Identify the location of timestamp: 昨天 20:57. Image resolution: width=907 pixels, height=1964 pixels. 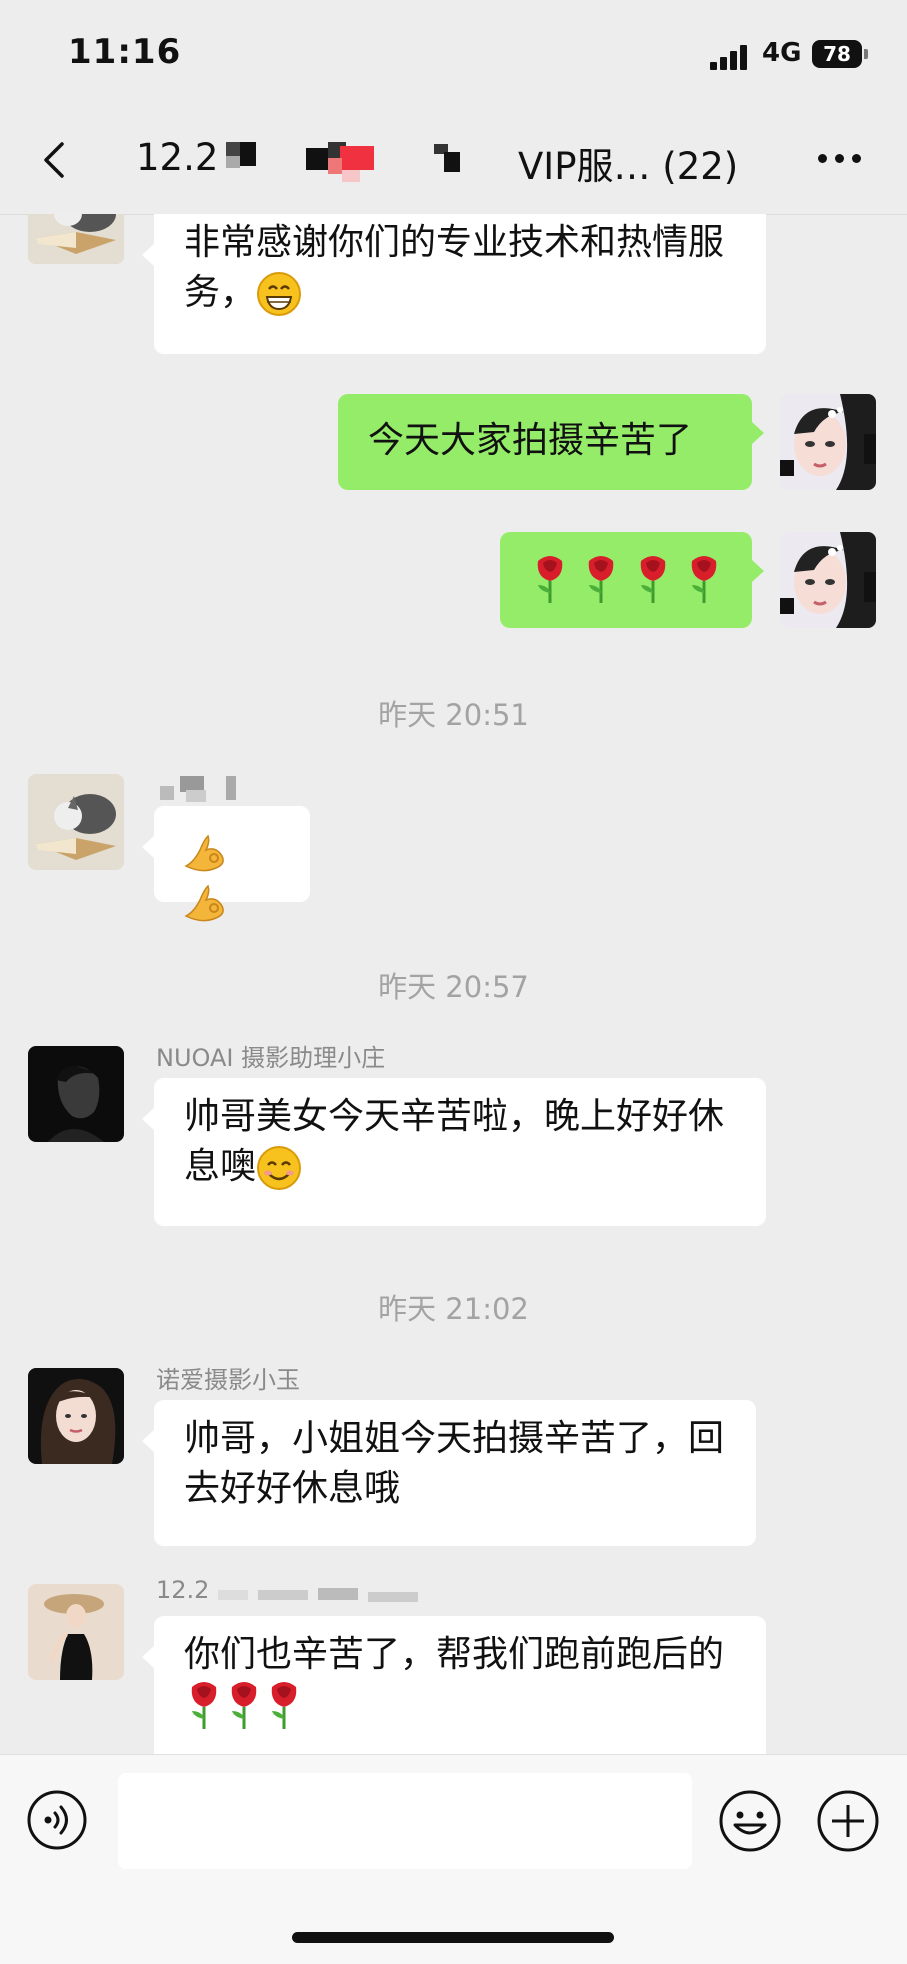
(453, 987).